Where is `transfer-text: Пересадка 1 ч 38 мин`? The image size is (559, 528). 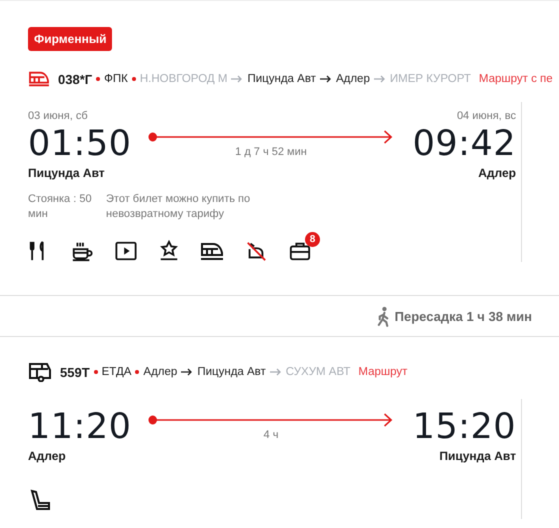
transfer-text: Пересадка 1 ч 38 мин is located at coordinates (463, 316).